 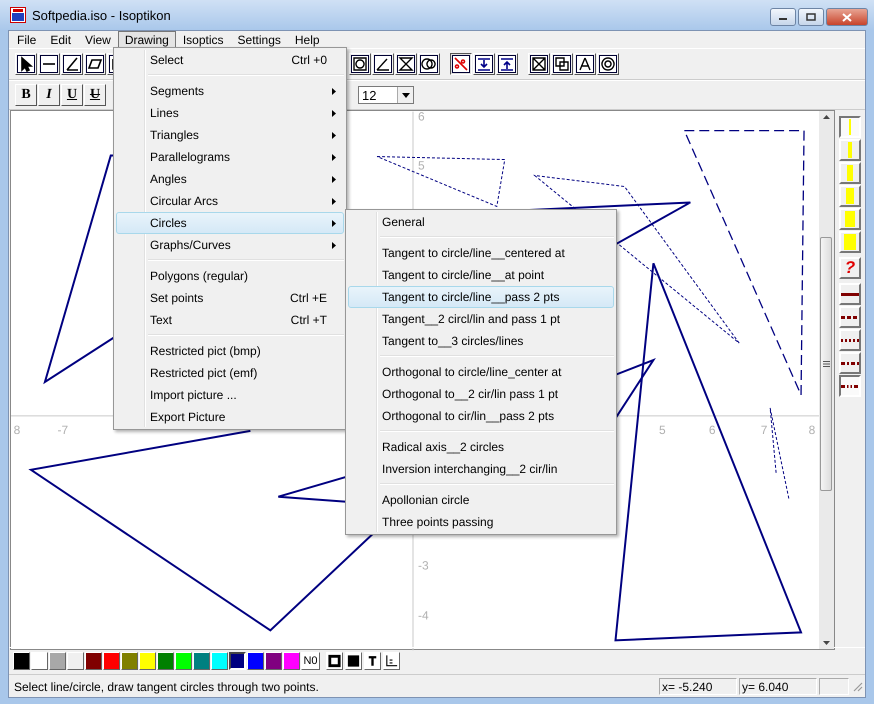 What do you see at coordinates (230, 201) in the screenshot?
I see `menu-item: Circular Arcs` at bounding box center [230, 201].